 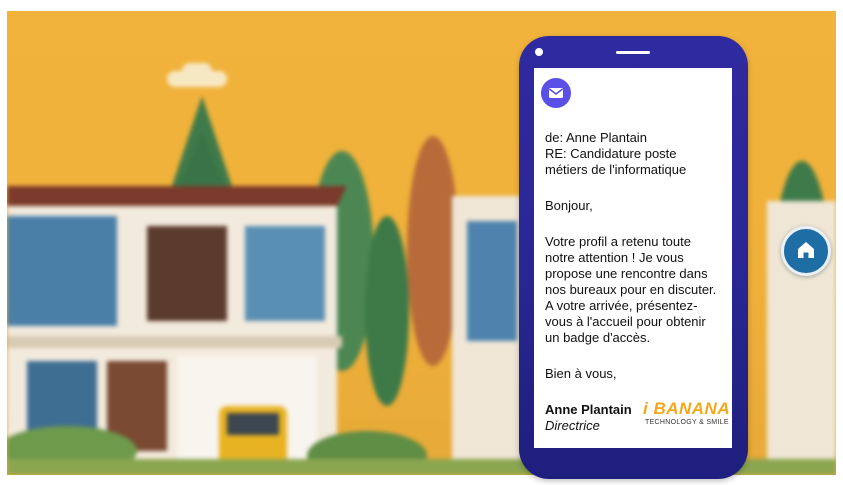 What do you see at coordinates (598, 337) in the screenshot?
I see `email-body-line: un badge d'accès.` at bounding box center [598, 337].